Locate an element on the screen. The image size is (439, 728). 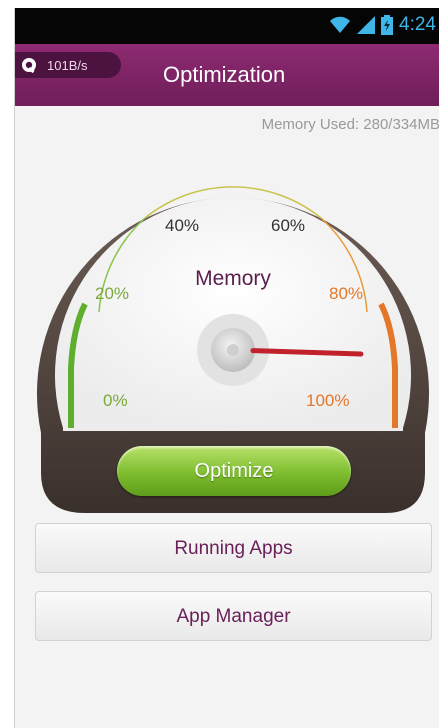
status-bar: 4:24 is located at coordinates (227, 26).